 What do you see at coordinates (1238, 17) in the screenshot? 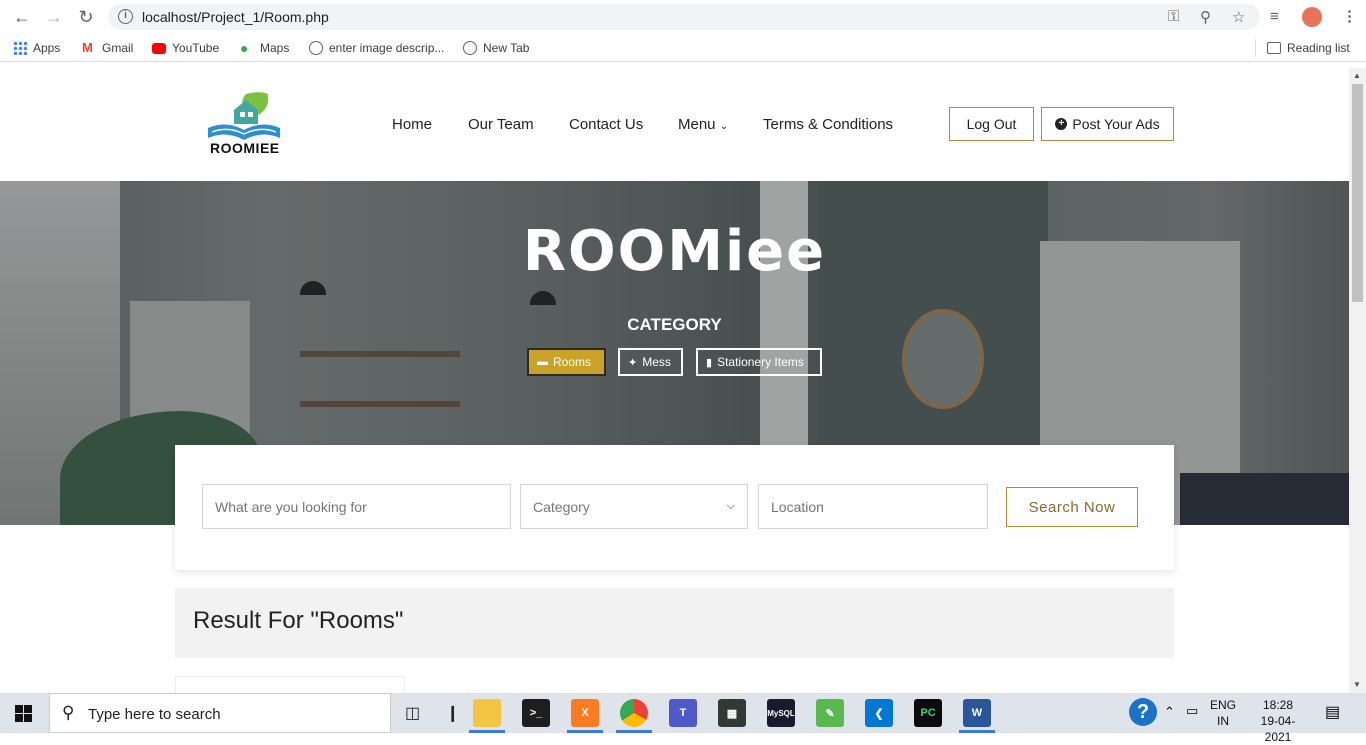
I see `star-icon: ☆` at bounding box center [1238, 17].